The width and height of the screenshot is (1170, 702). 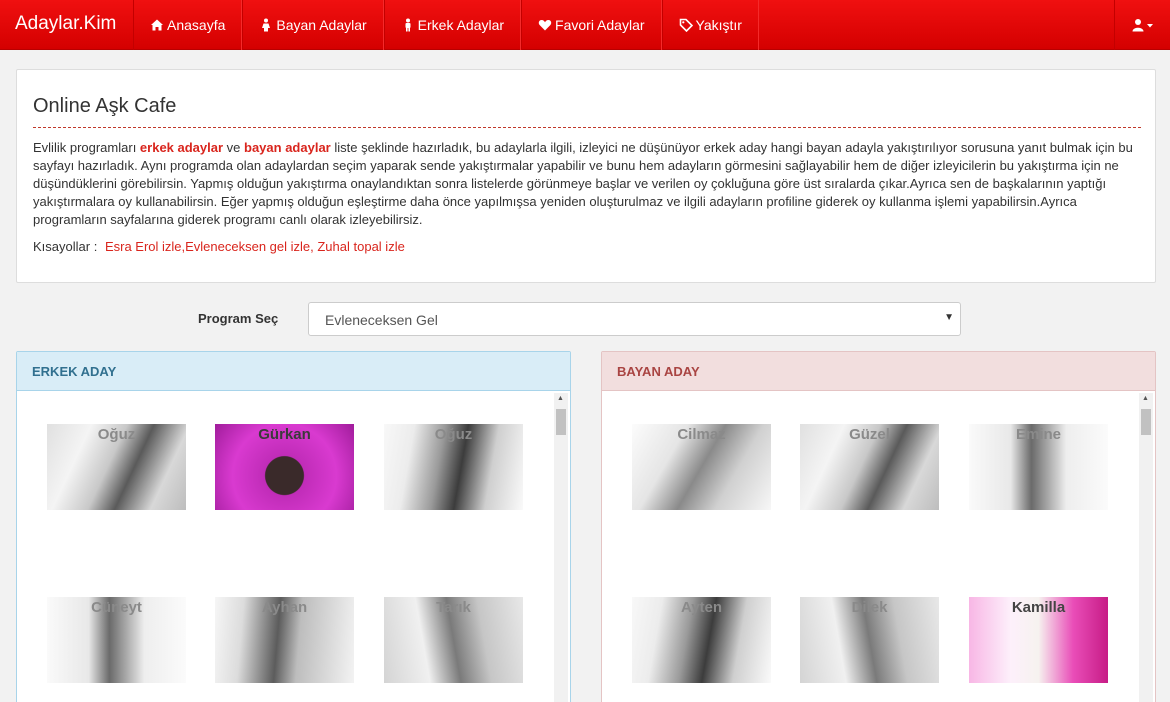 I want to click on candidate-card: Kamilla, so click(x=1038, y=640).